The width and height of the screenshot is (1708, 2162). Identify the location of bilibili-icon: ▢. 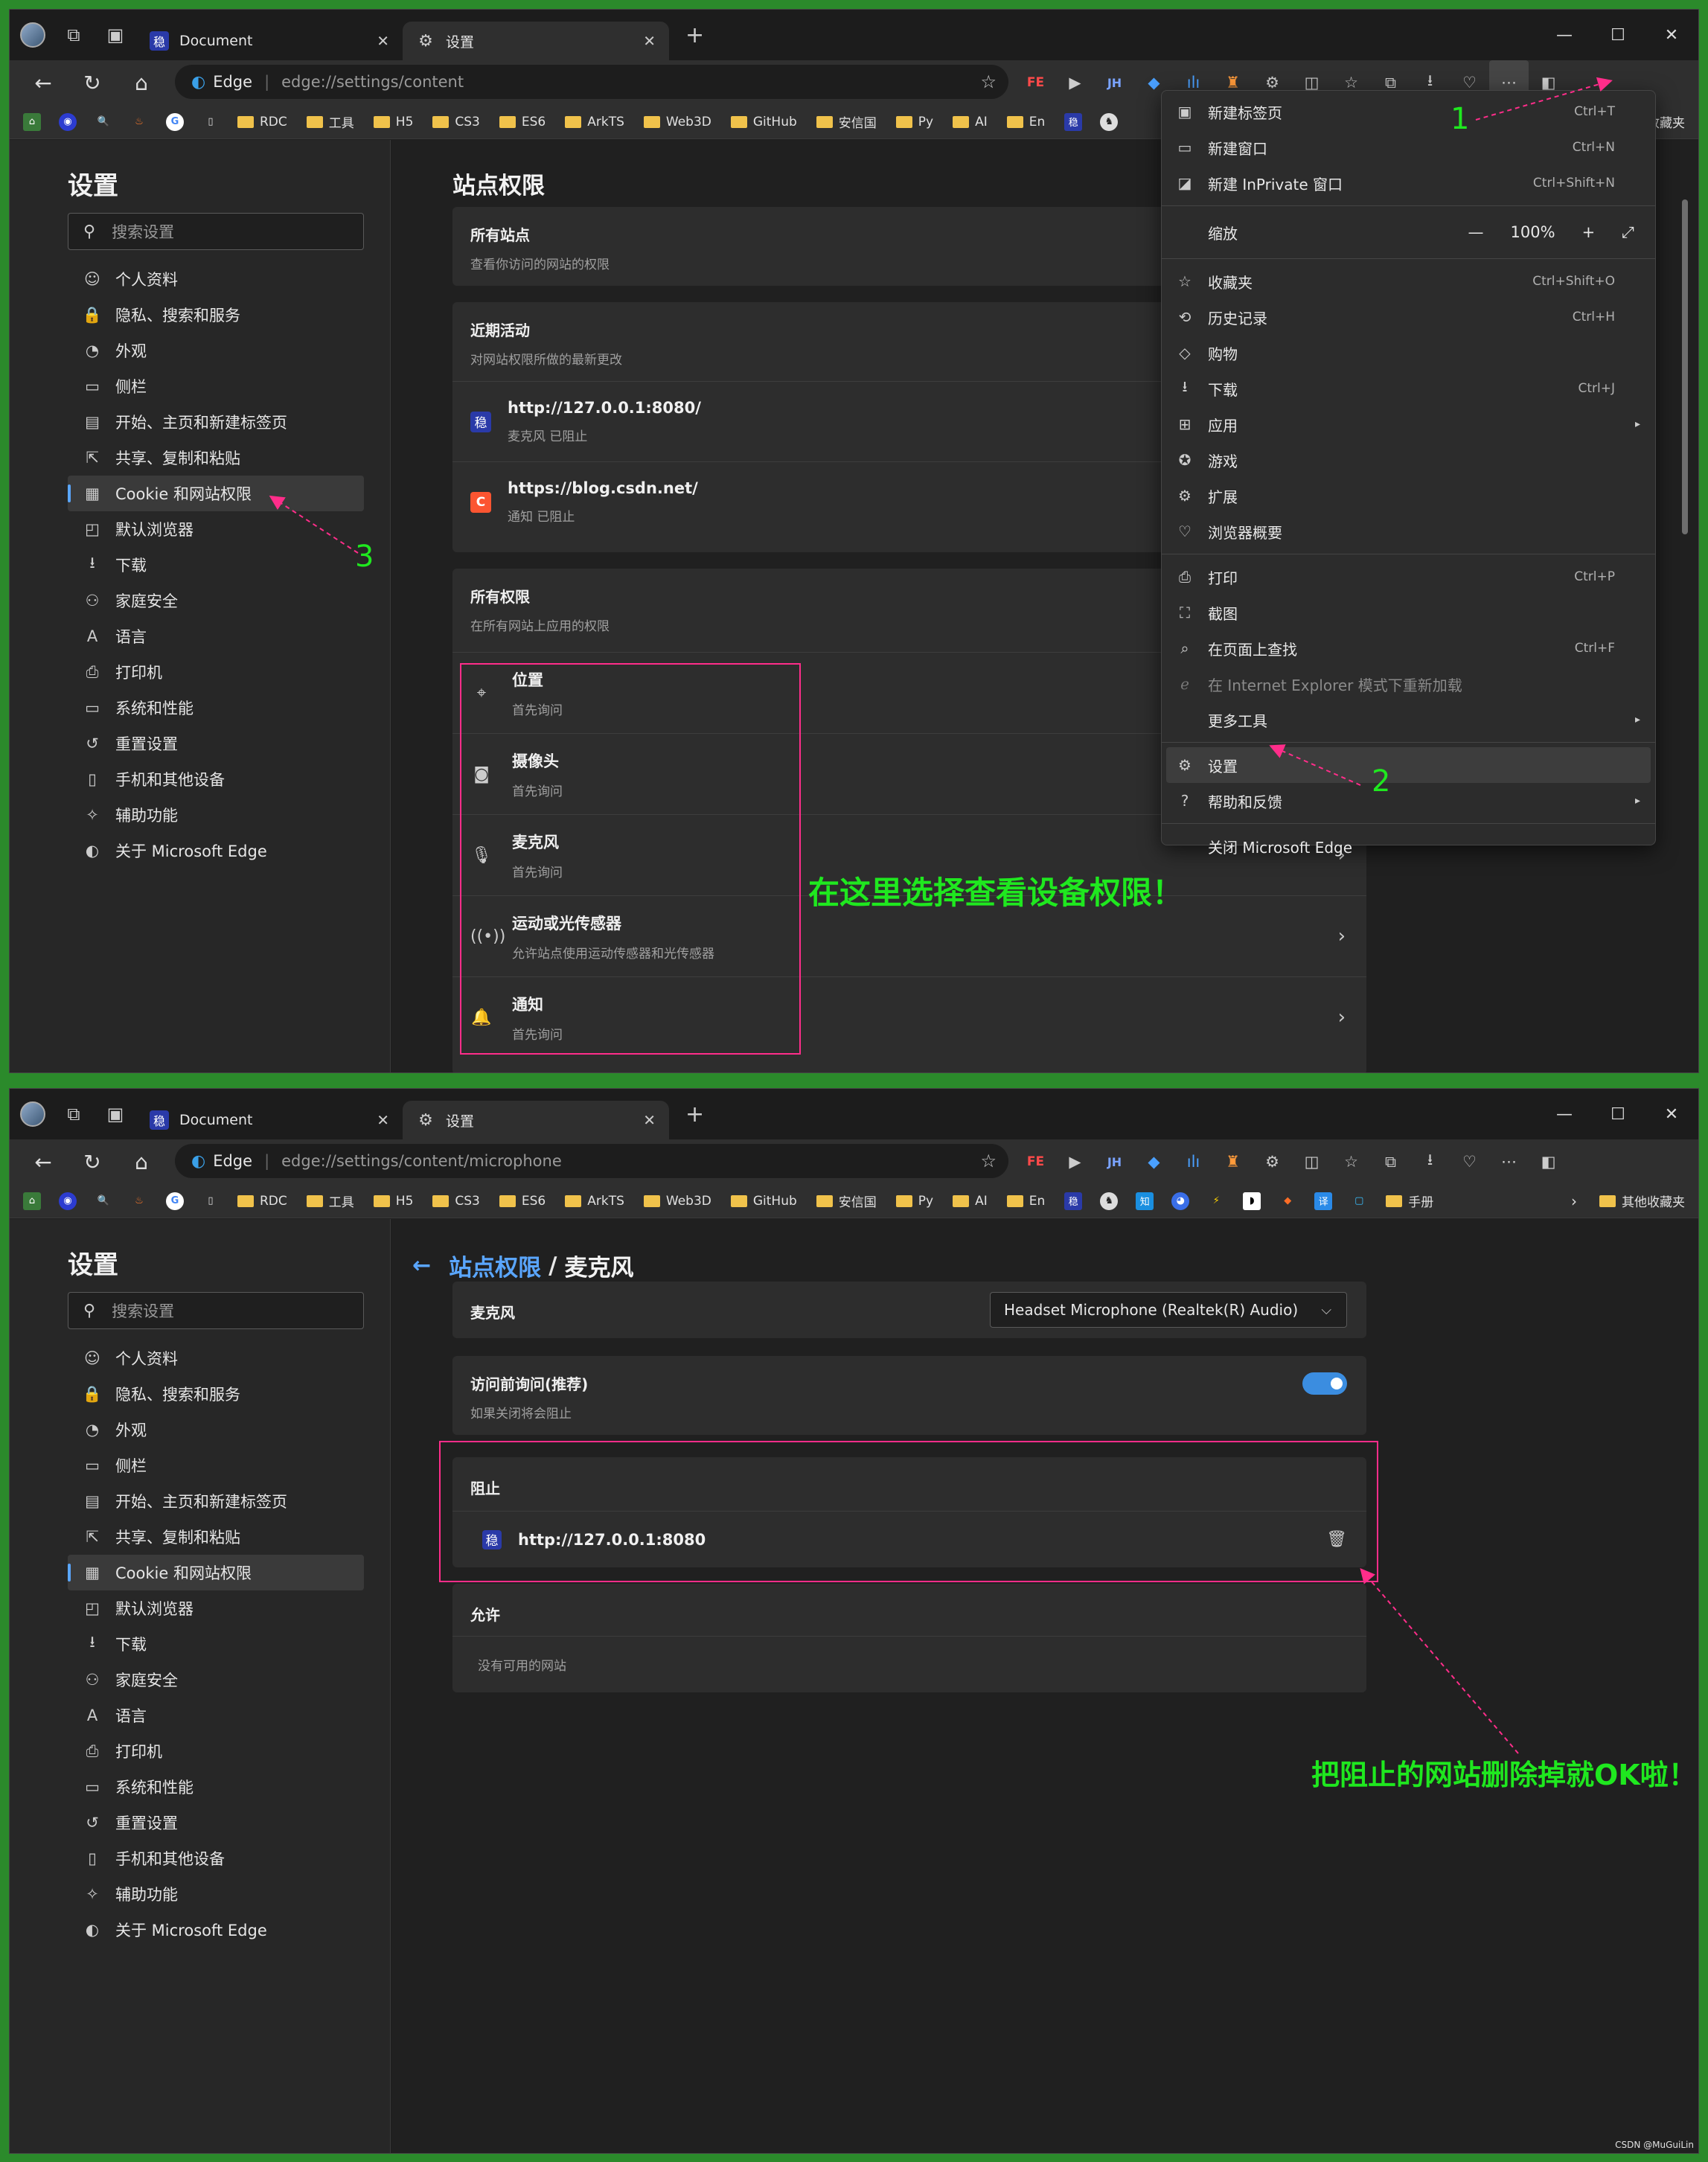
(1359, 1201).